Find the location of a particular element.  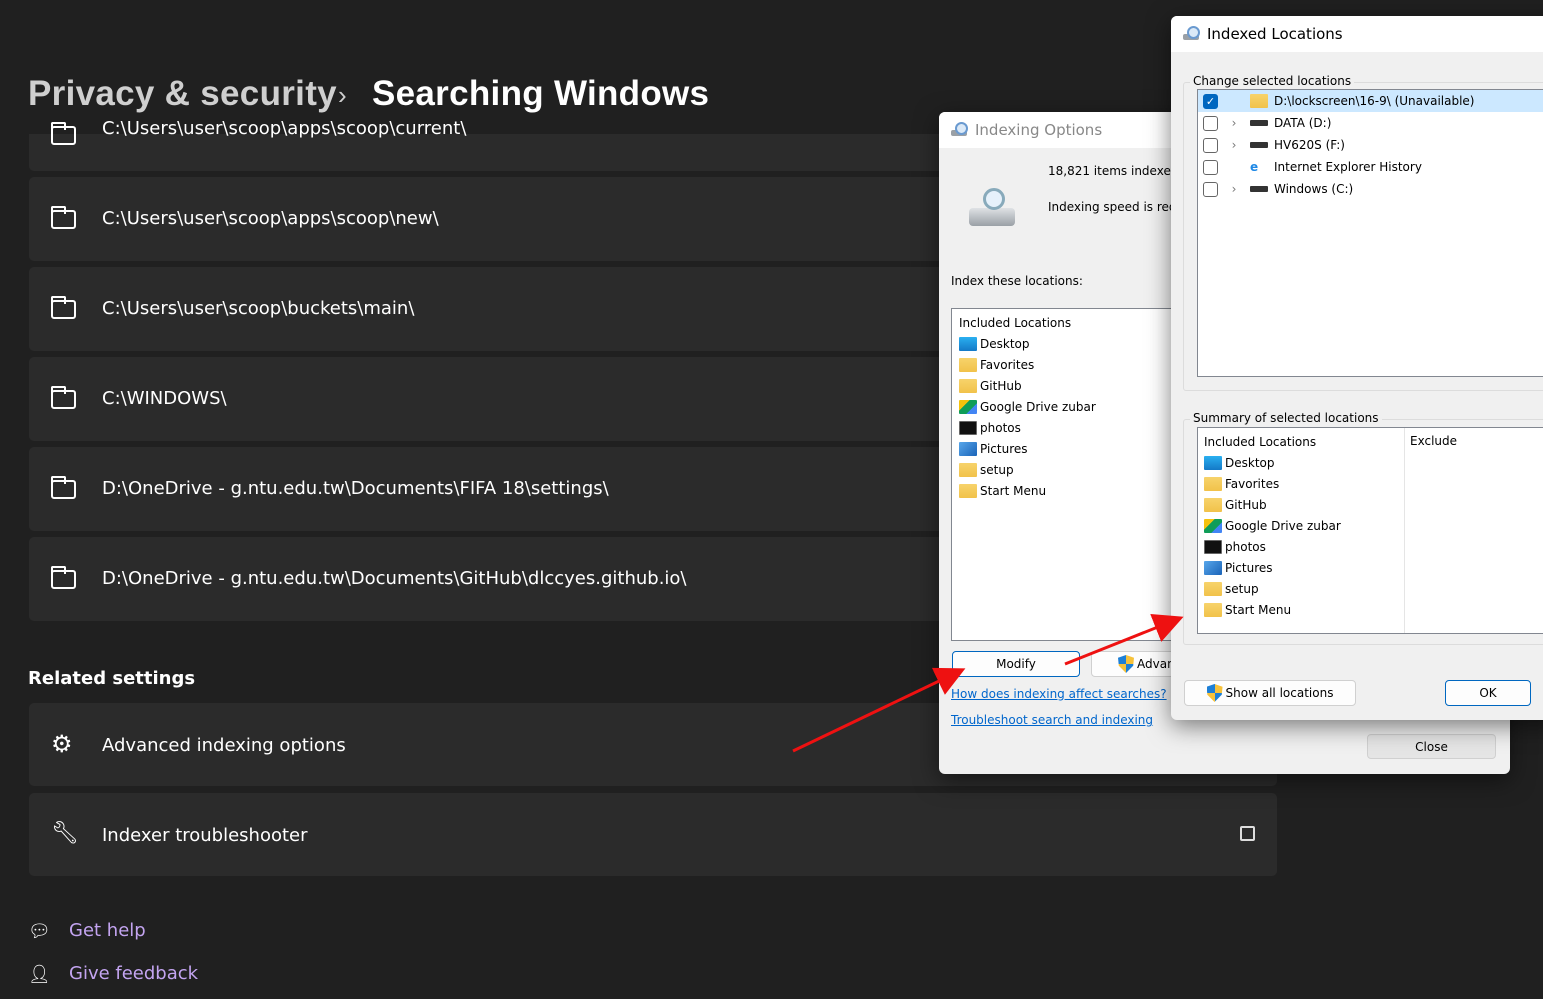

annotation-arrows is located at coordinates (988, 683).